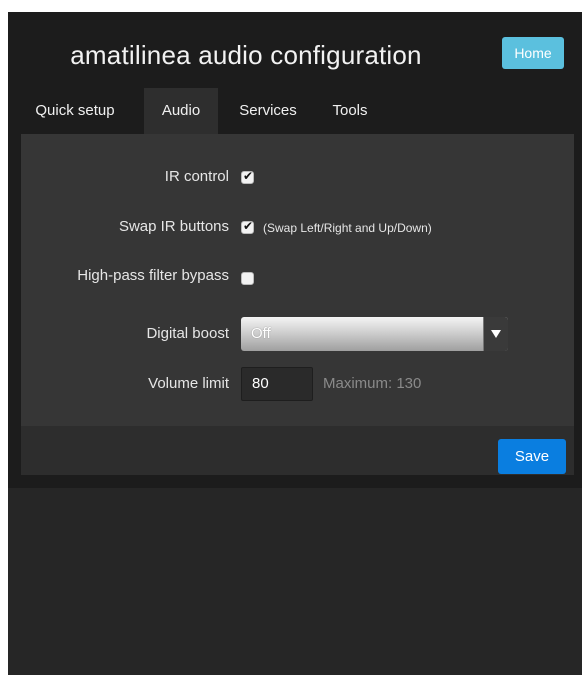 This screenshot has height=675, width=582. Describe the element at coordinates (181, 111) in the screenshot. I see `tab-audio: Audio` at that location.